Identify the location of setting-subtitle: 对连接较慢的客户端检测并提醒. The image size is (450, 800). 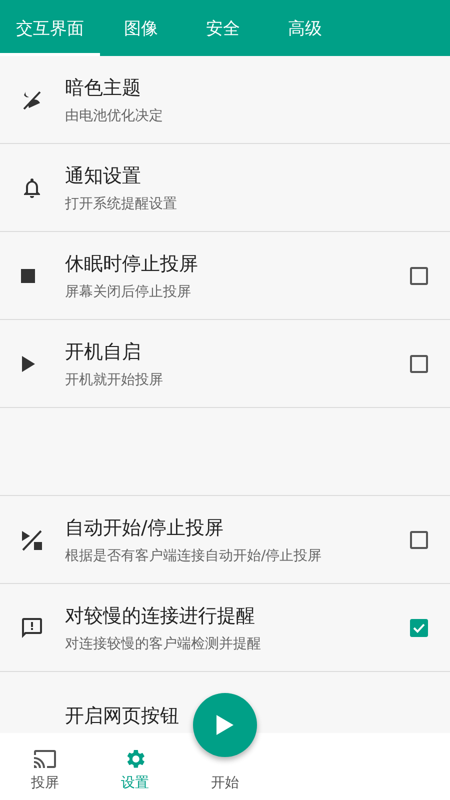
(163, 643).